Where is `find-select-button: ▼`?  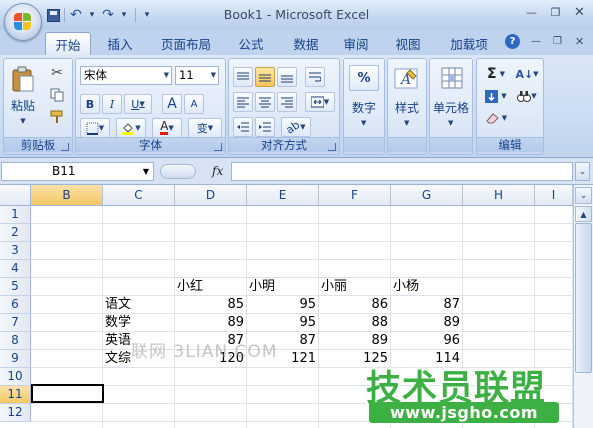 find-select-button: ▼ is located at coordinates (527, 96).